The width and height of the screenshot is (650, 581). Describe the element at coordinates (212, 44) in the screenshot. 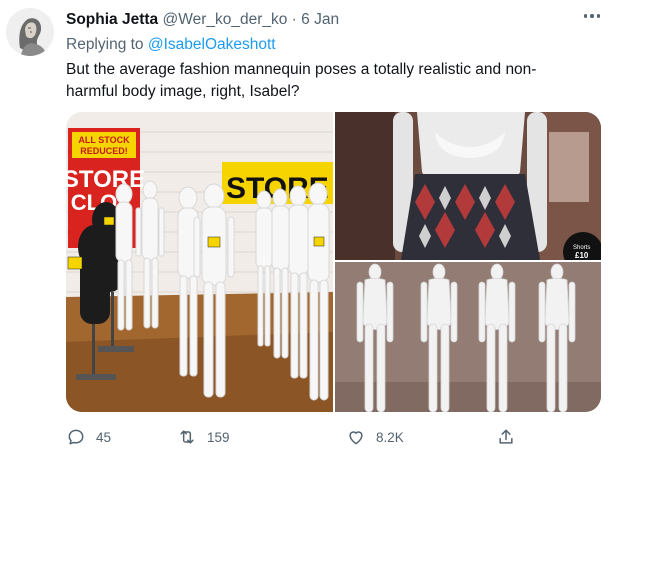

I see `reply-mention-link: @IsabelOakeshott` at that location.